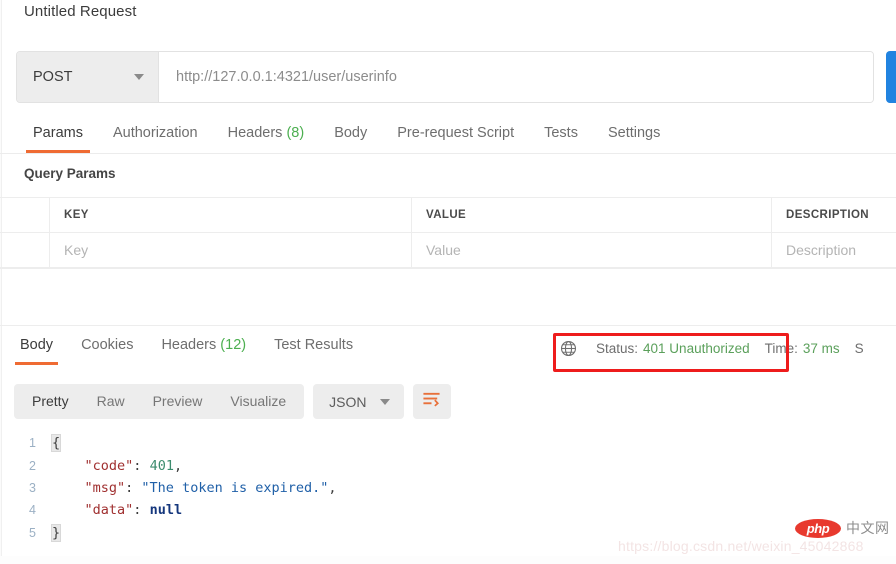  I want to click on tab-params: Params, so click(58, 136).